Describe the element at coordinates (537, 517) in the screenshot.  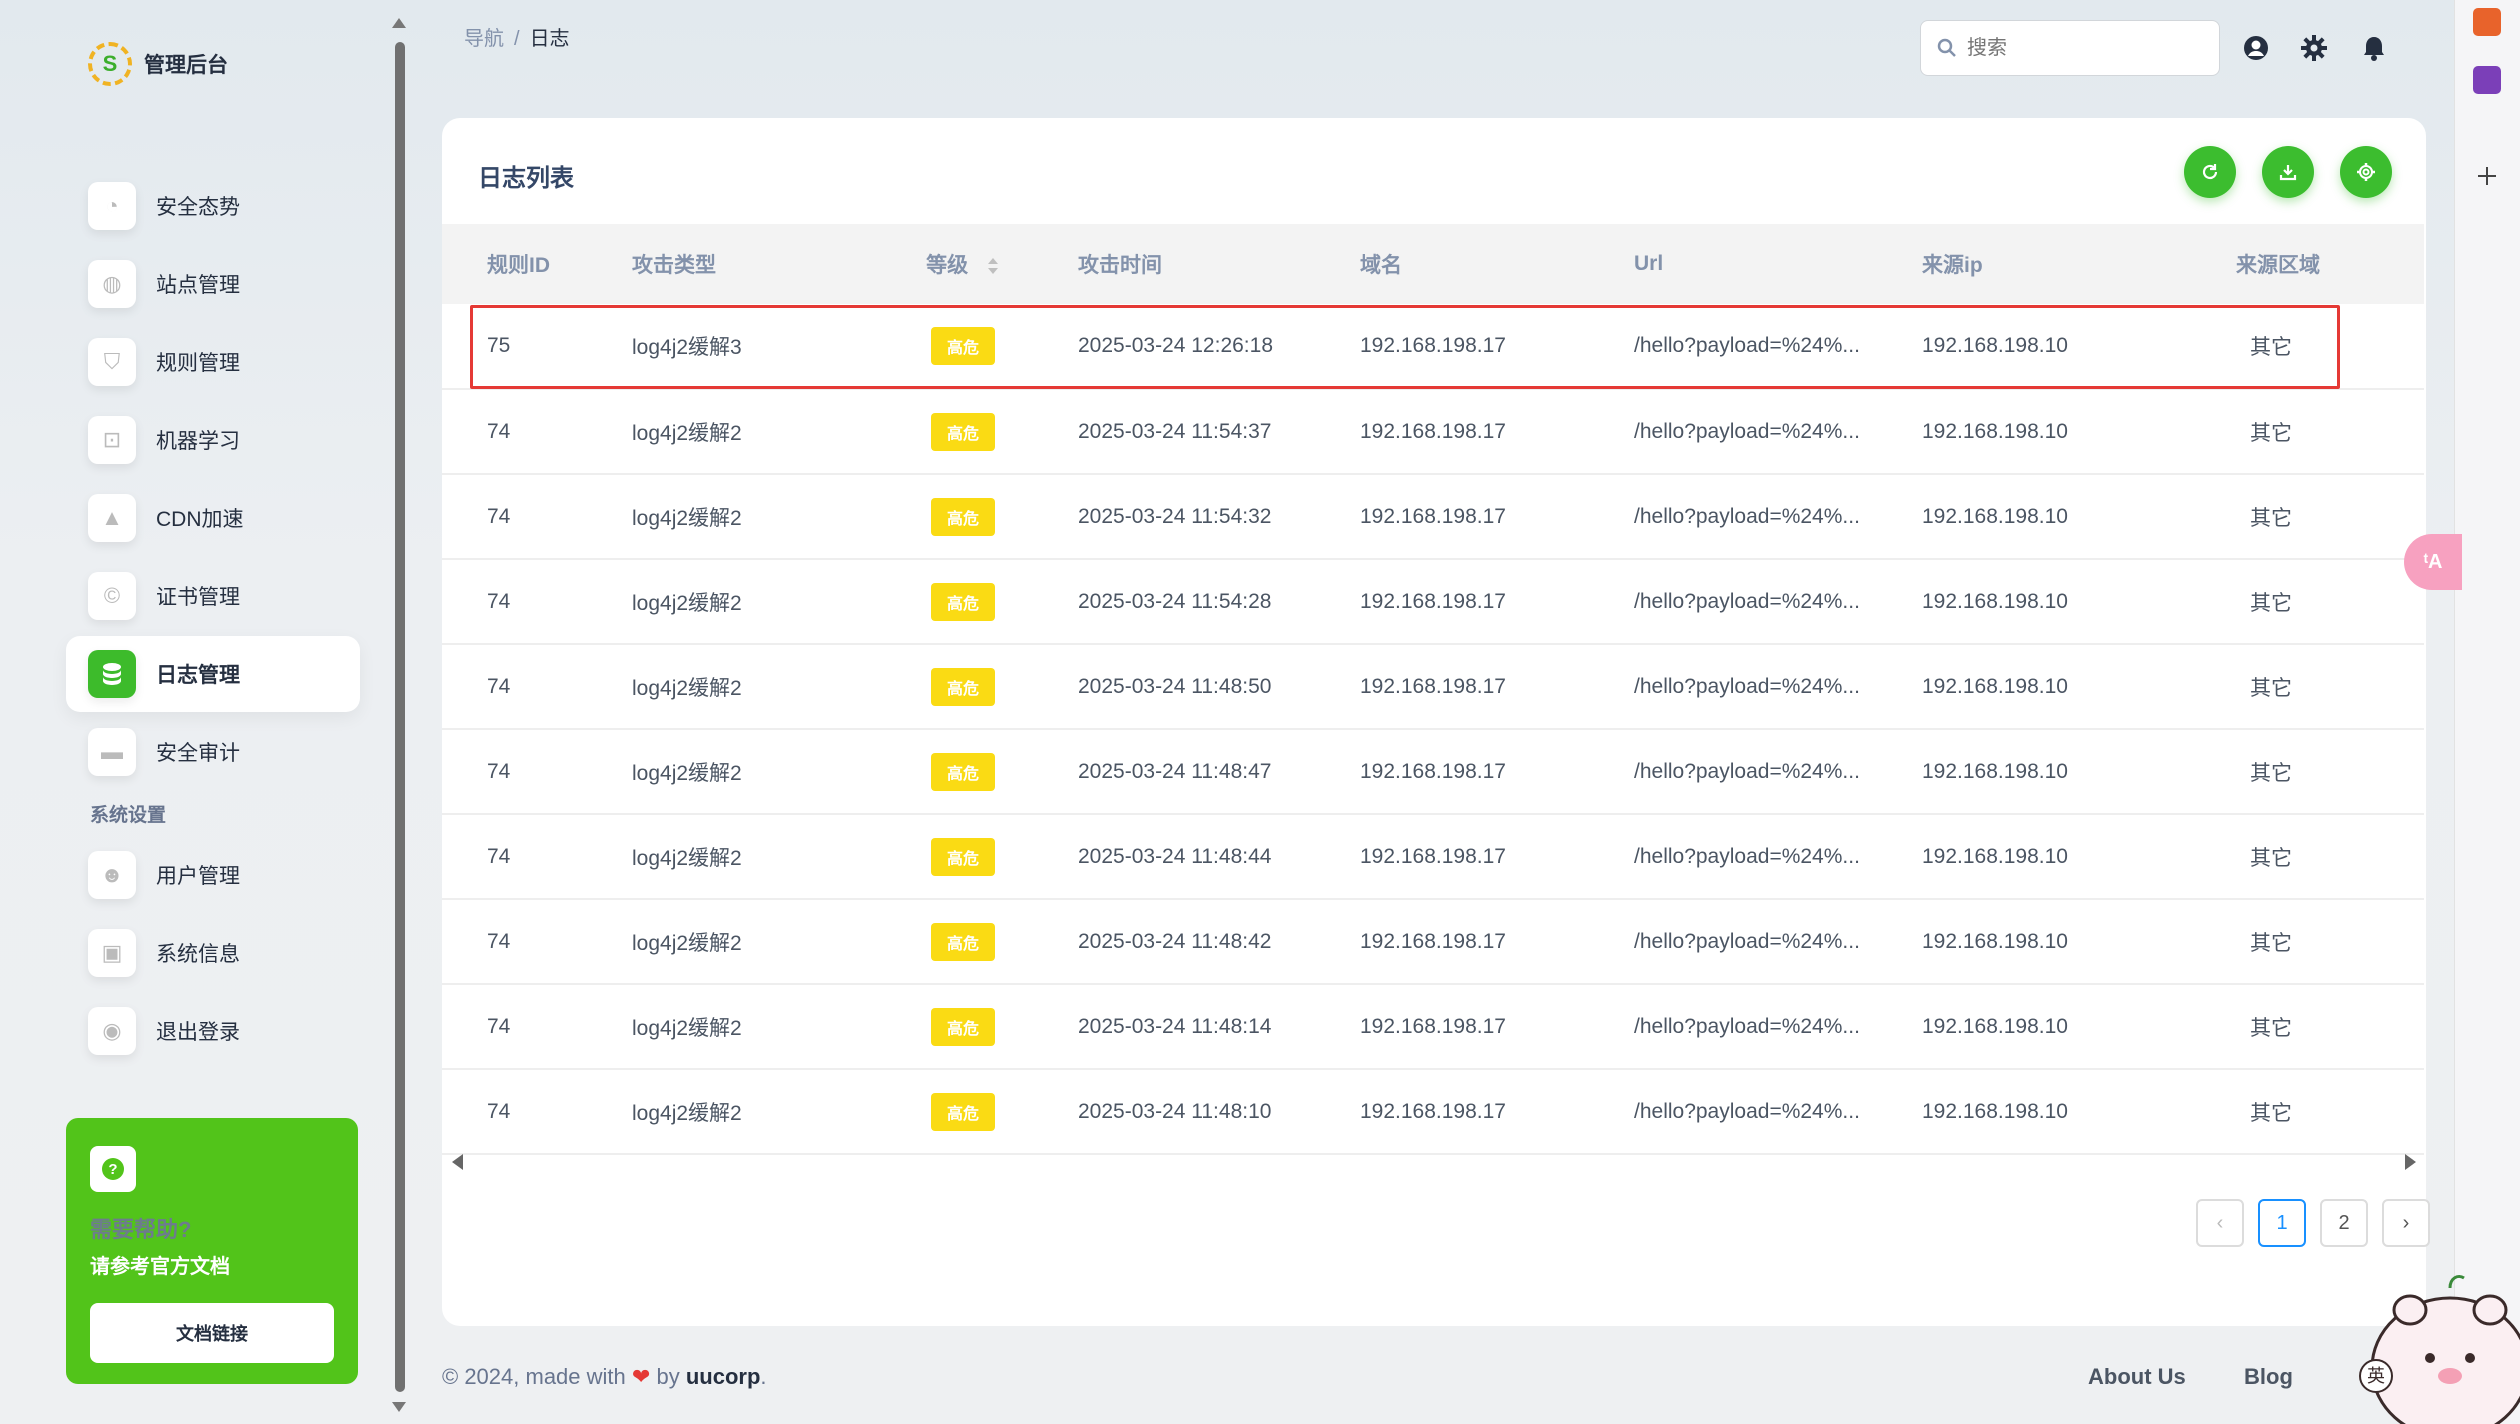
I see `cell-rule-id: 74` at that location.